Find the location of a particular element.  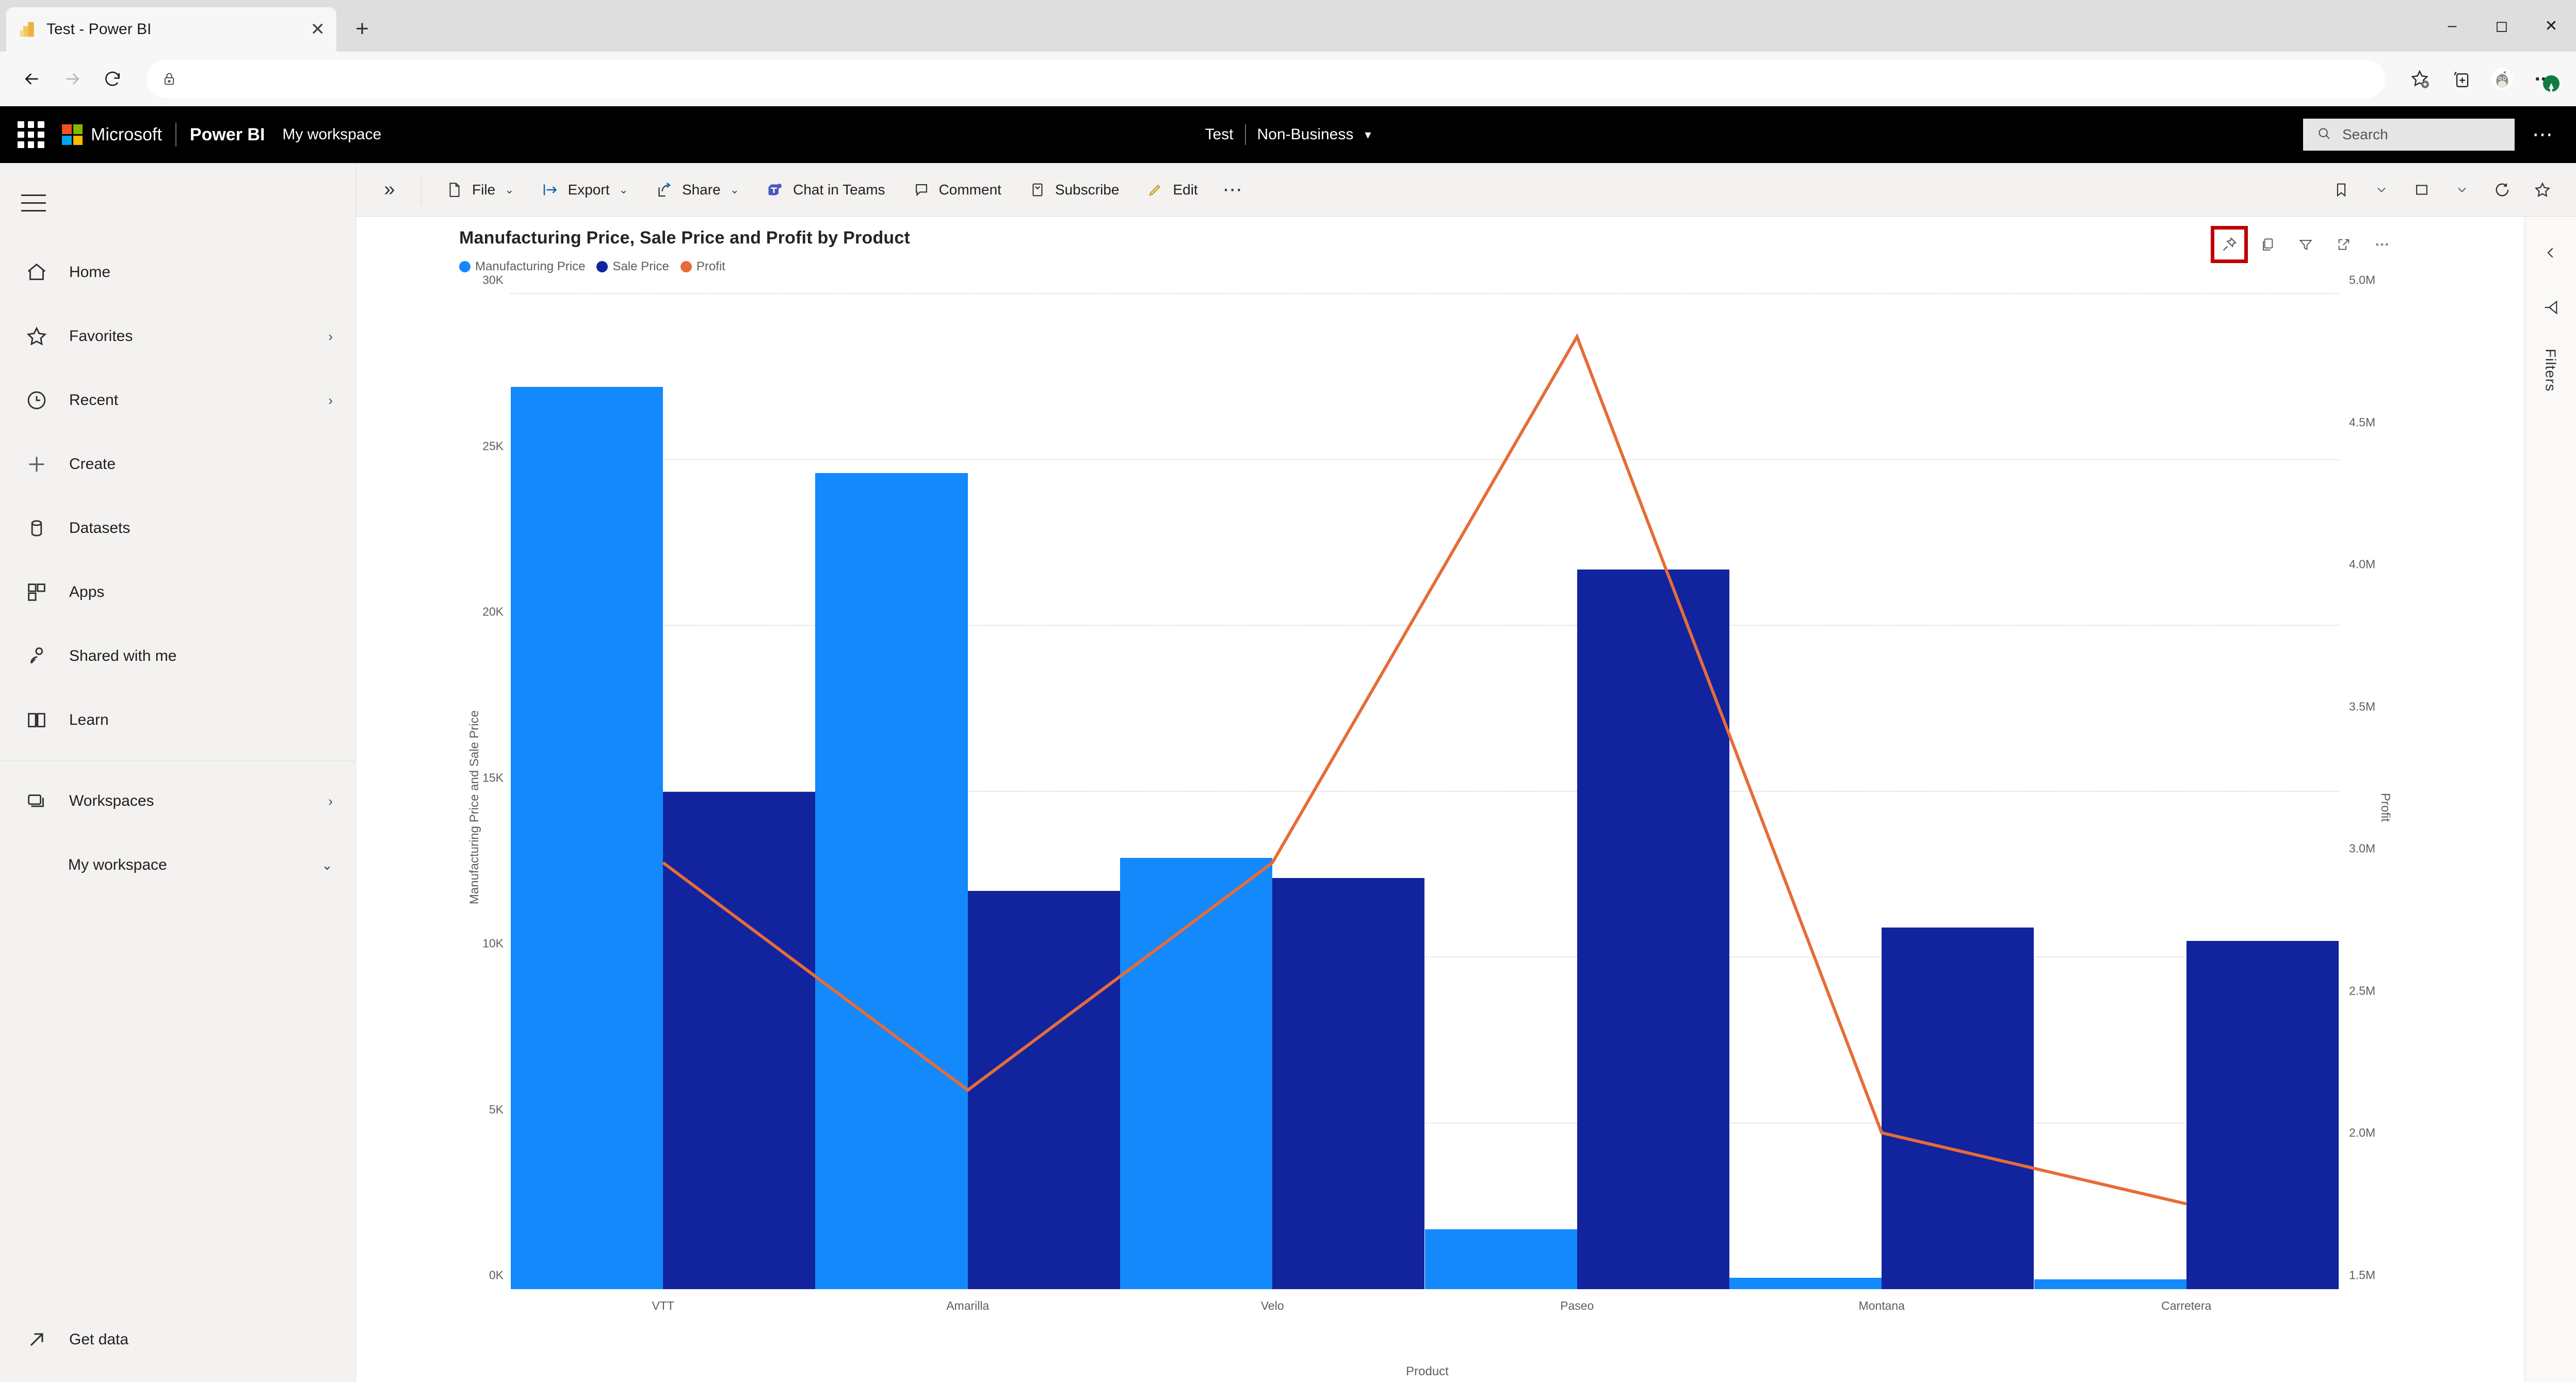

more-options-icon is located at coordinates (2382, 244).